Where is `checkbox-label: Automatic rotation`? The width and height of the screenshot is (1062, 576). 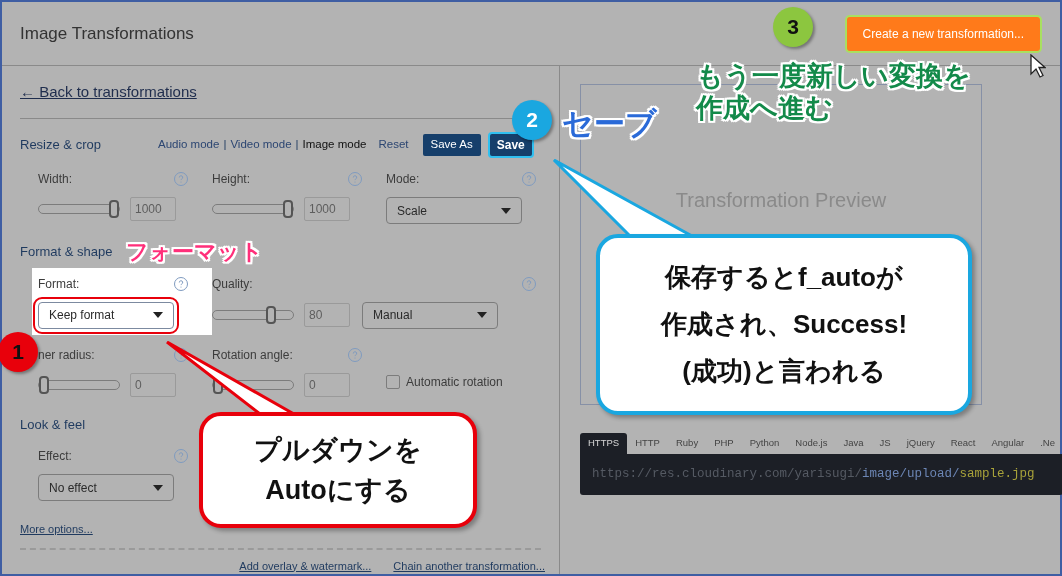
checkbox-label: Automatic rotation is located at coordinates (454, 382).